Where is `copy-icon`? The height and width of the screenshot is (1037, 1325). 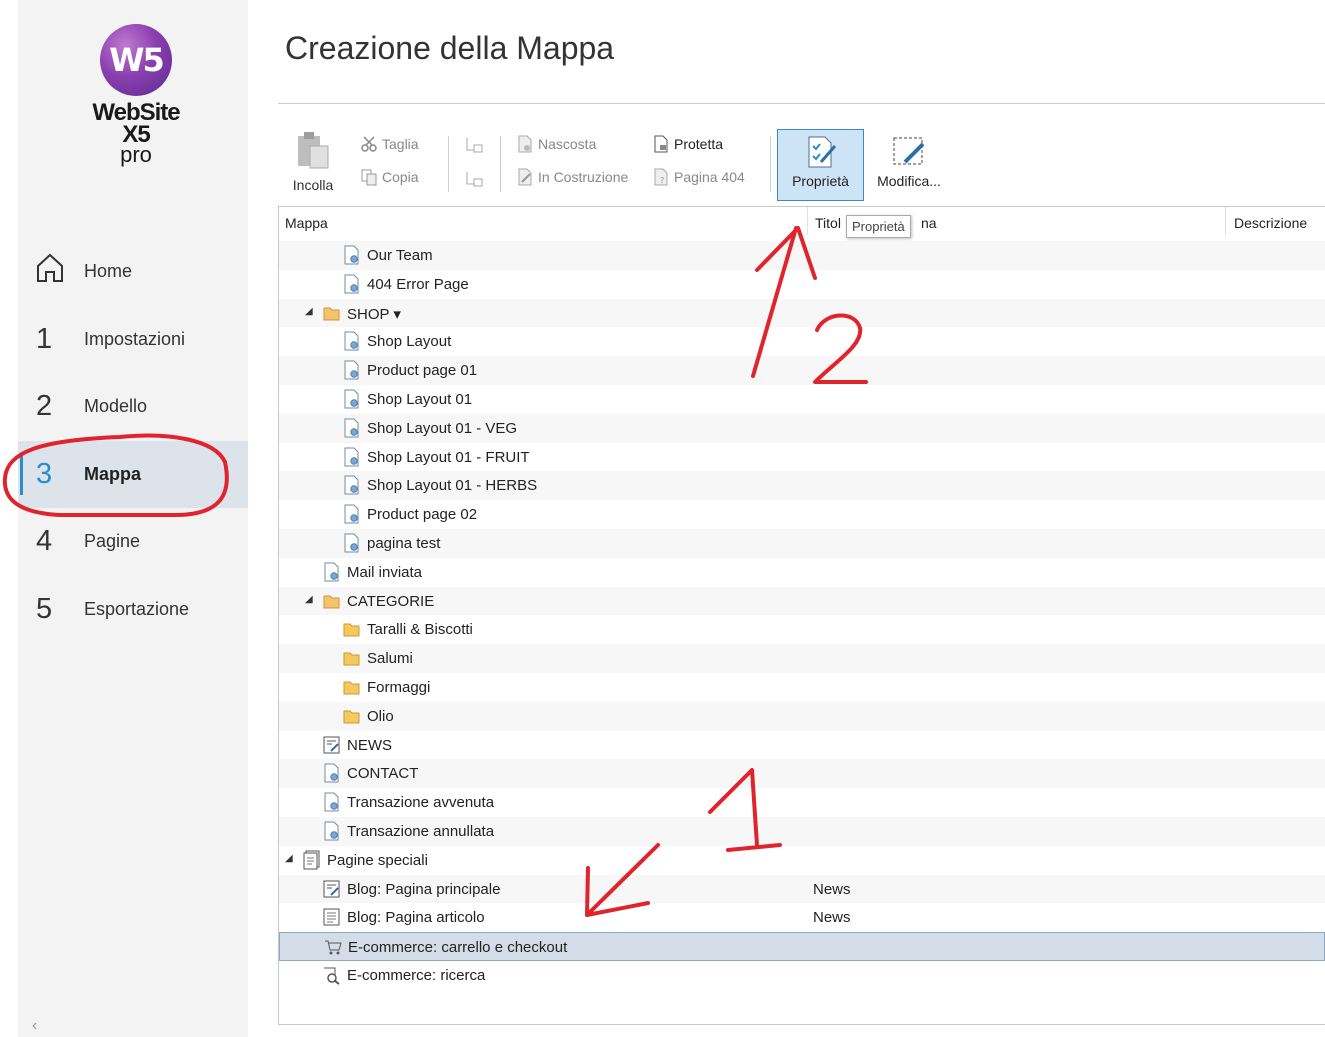
copy-icon is located at coordinates (369, 177).